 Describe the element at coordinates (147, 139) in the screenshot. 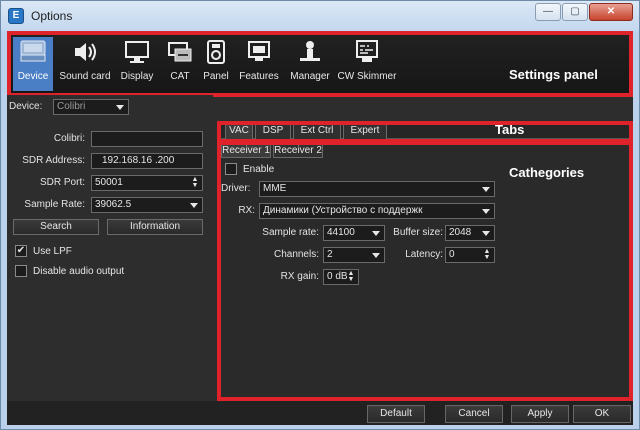

I see `colibri-field` at that location.